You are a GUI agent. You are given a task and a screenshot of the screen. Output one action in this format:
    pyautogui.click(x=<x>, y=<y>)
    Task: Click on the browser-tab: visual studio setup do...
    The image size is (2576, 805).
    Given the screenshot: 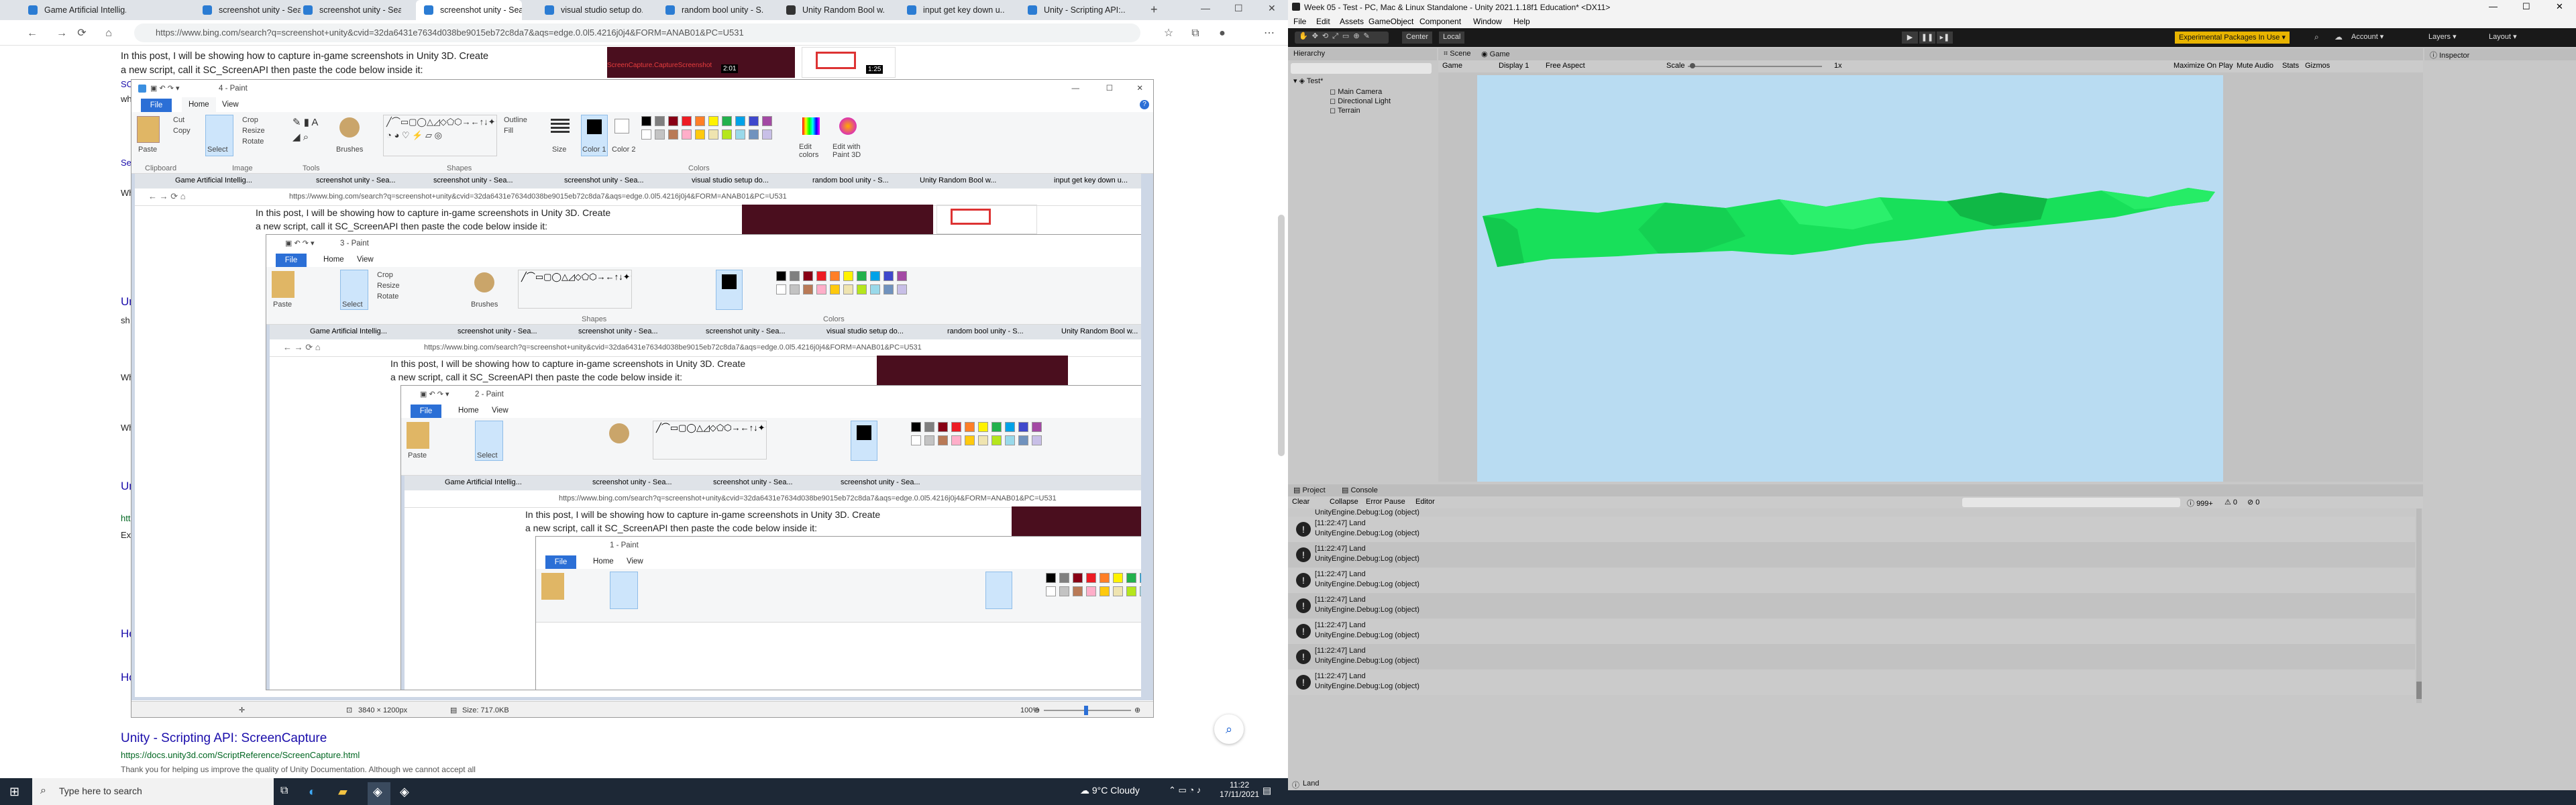 What is the action you would take?
    pyautogui.click(x=590, y=10)
    